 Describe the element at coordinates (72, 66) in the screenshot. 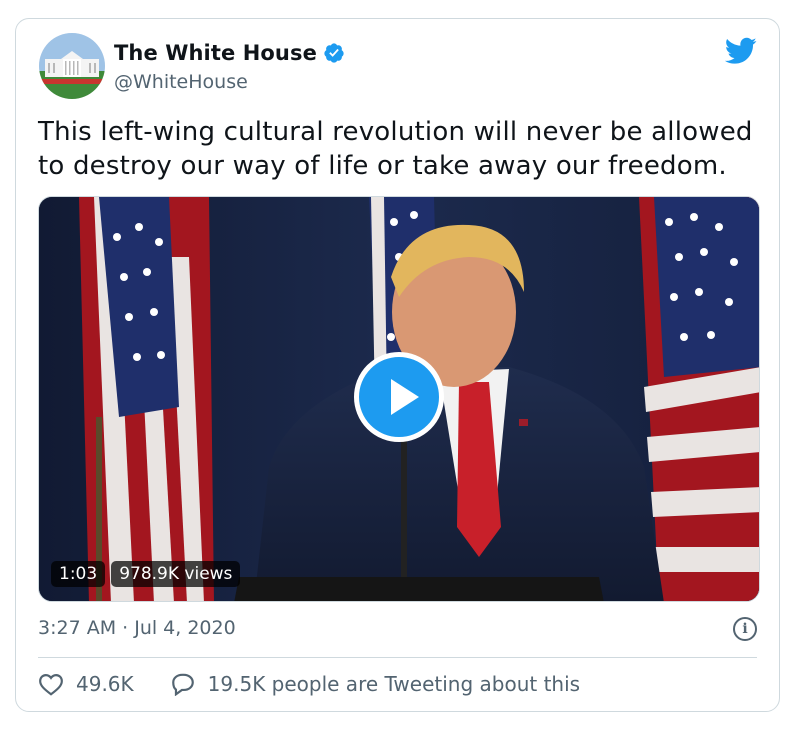

I see `avatar` at that location.